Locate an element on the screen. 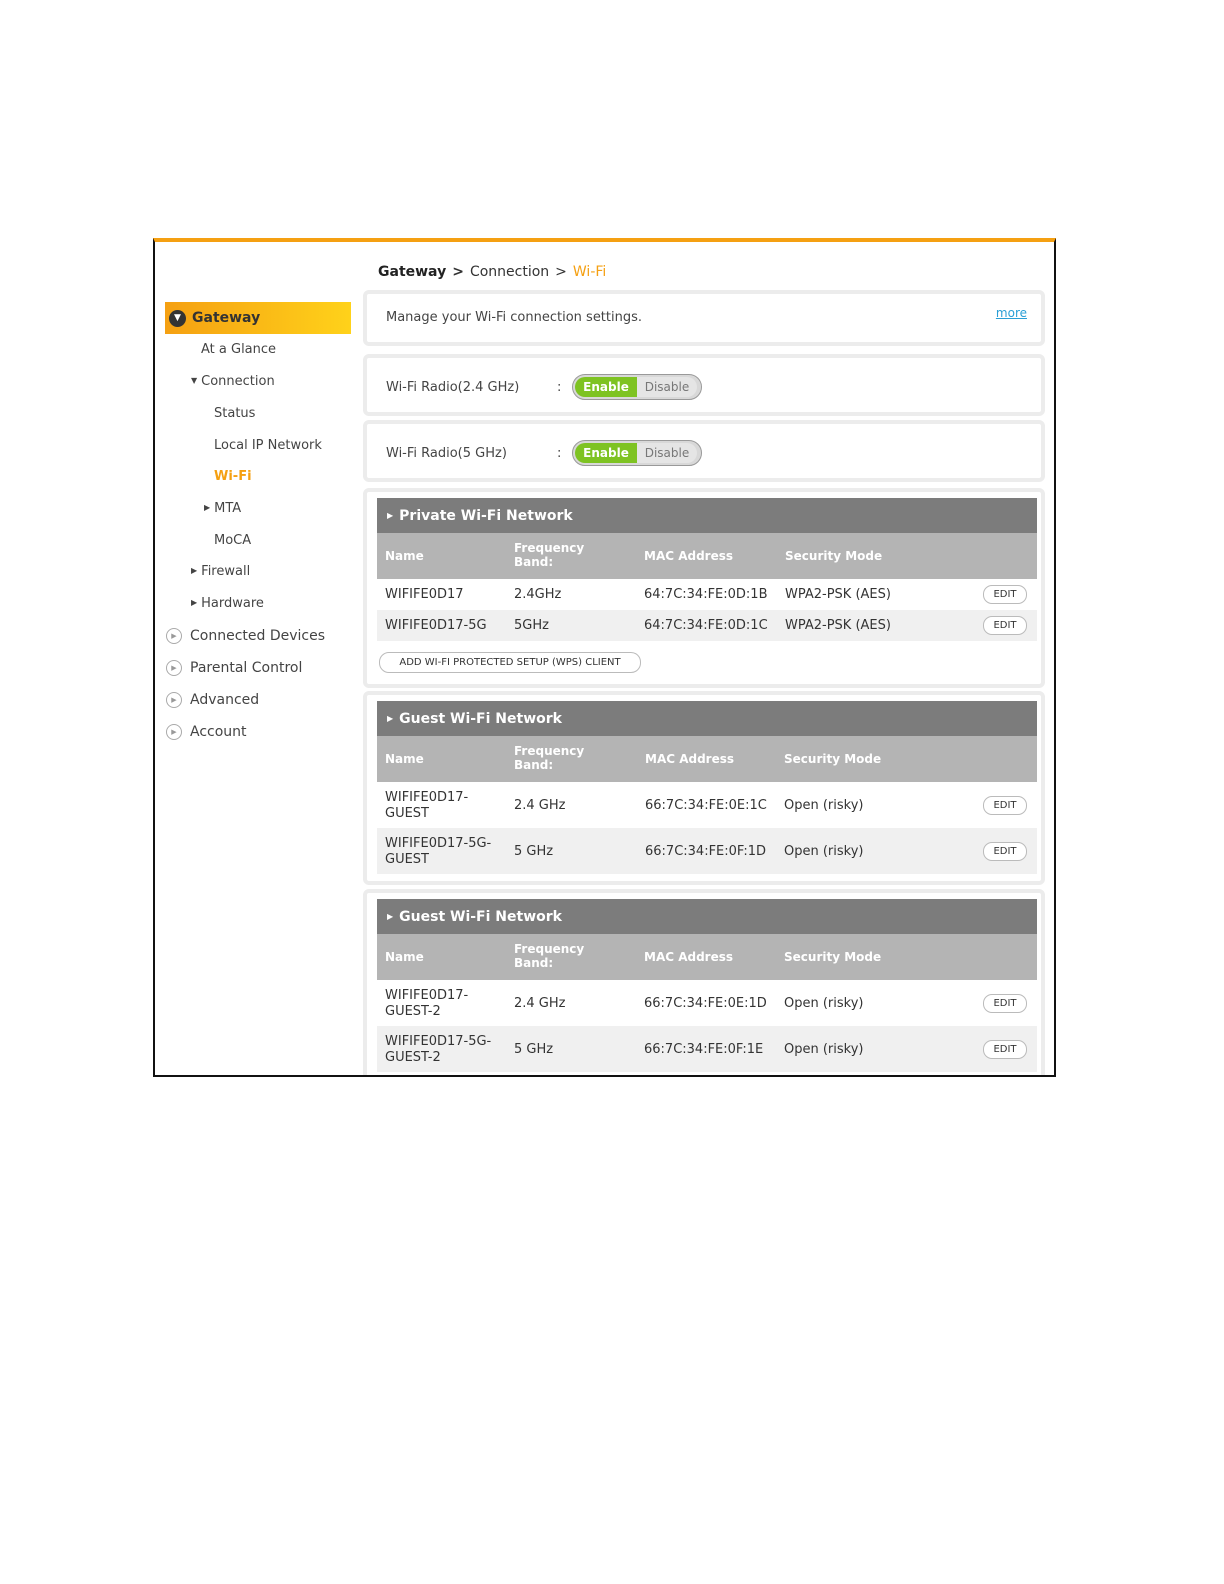 The image size is (1224, 1584). radio-24-enable-button: Enable is located at coordinates (606, 387).